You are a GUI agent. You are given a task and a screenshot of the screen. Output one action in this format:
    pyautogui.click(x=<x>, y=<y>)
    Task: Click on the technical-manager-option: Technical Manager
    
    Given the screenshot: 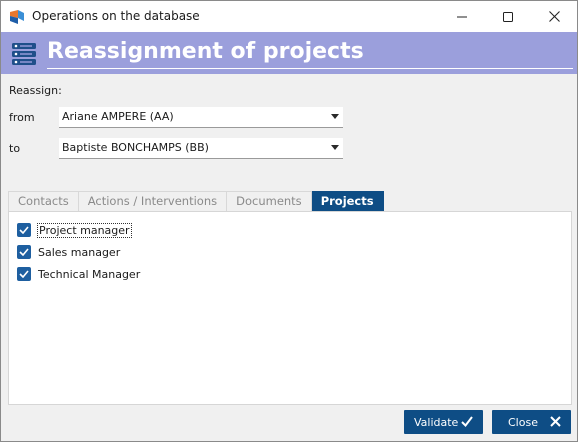 What is the action you would take?
    pyautogui.click(x=79, y=274)
    